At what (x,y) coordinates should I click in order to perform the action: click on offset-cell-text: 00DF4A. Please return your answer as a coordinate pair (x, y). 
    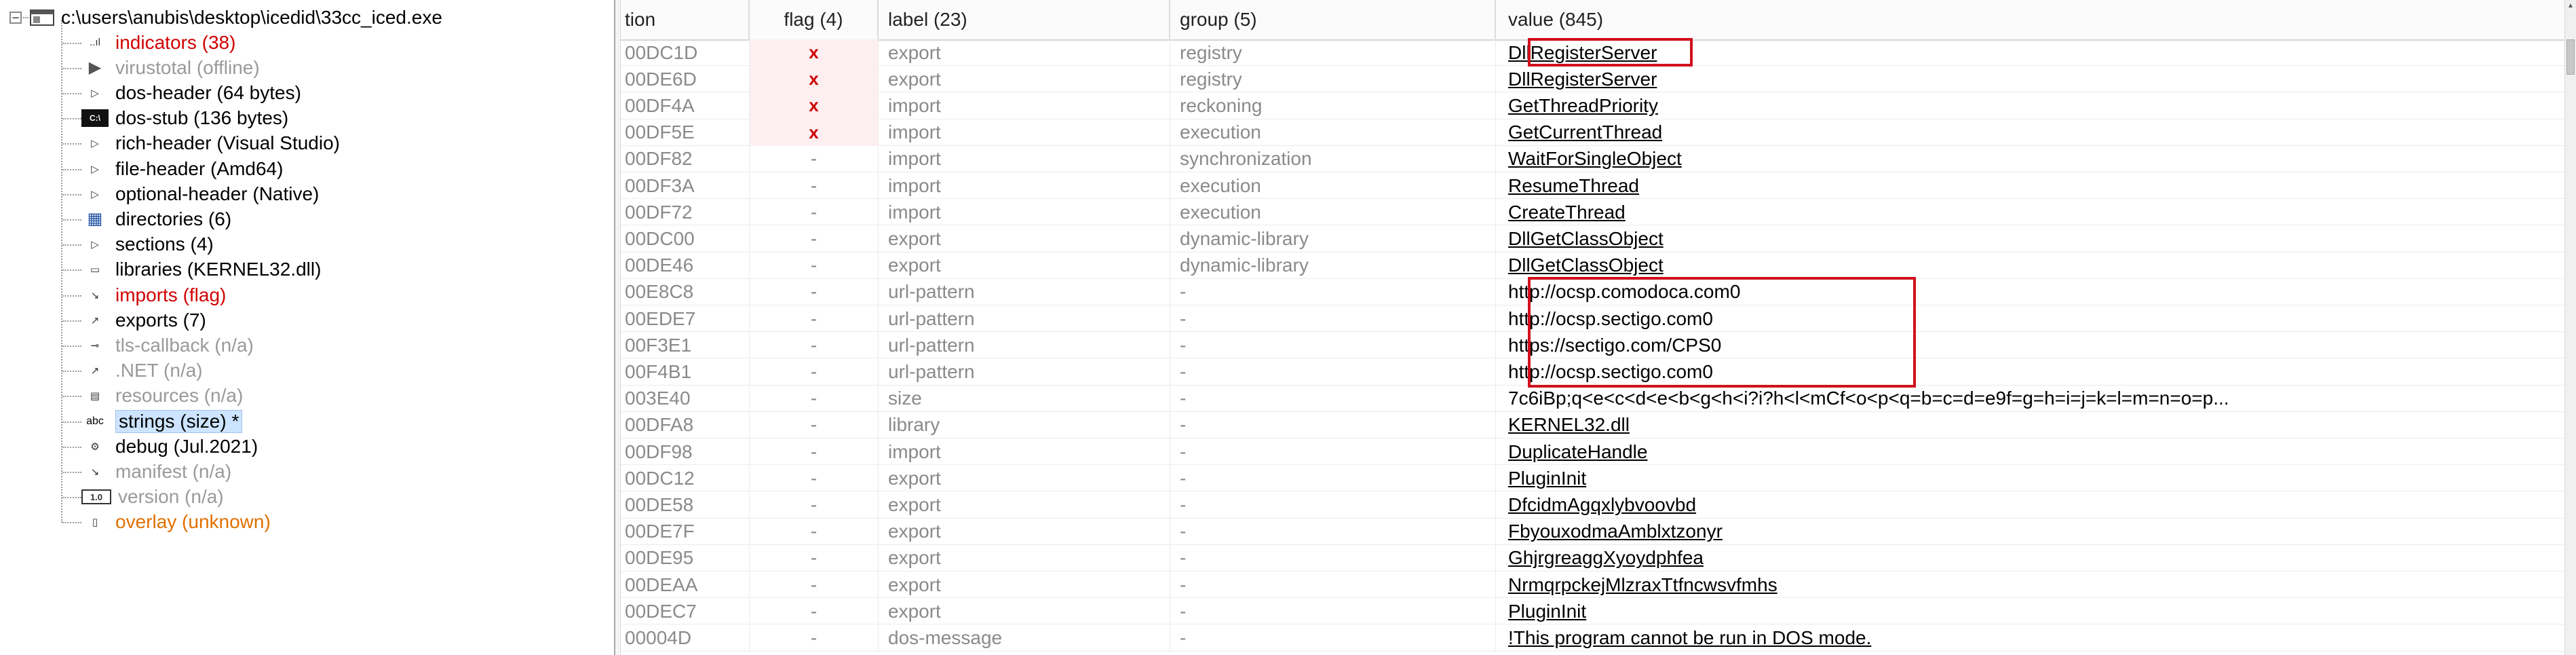
    Looking at the image, I should click on (660, 105).